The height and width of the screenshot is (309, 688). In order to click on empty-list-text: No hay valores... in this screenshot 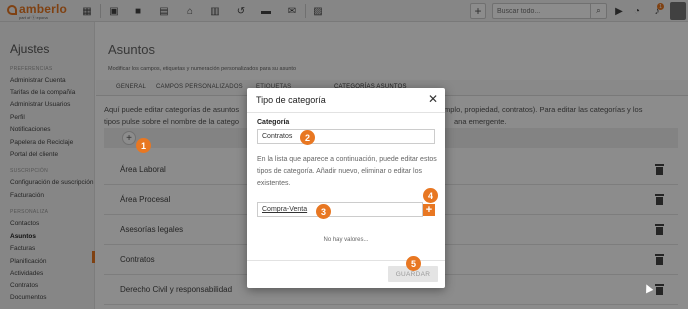, I will do `click(346, 240)`.